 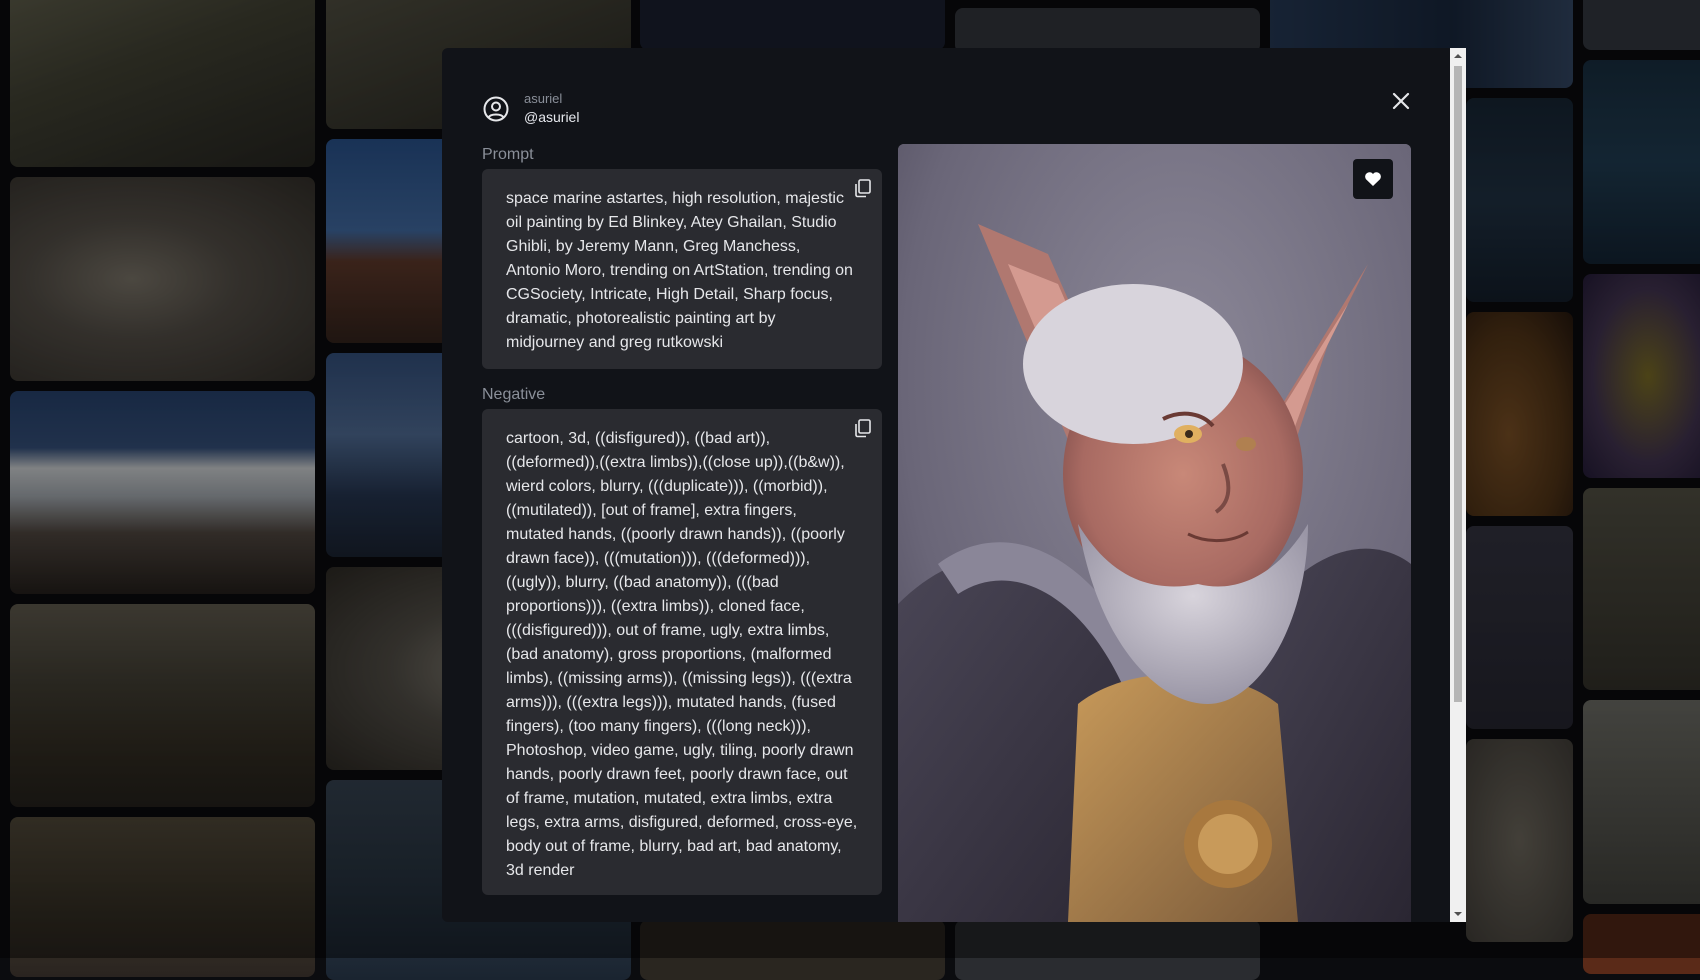 What do you see at coordinates (1401, 101) in the screenshot?
I see `close-icon` at bounding box center [1401, 101].